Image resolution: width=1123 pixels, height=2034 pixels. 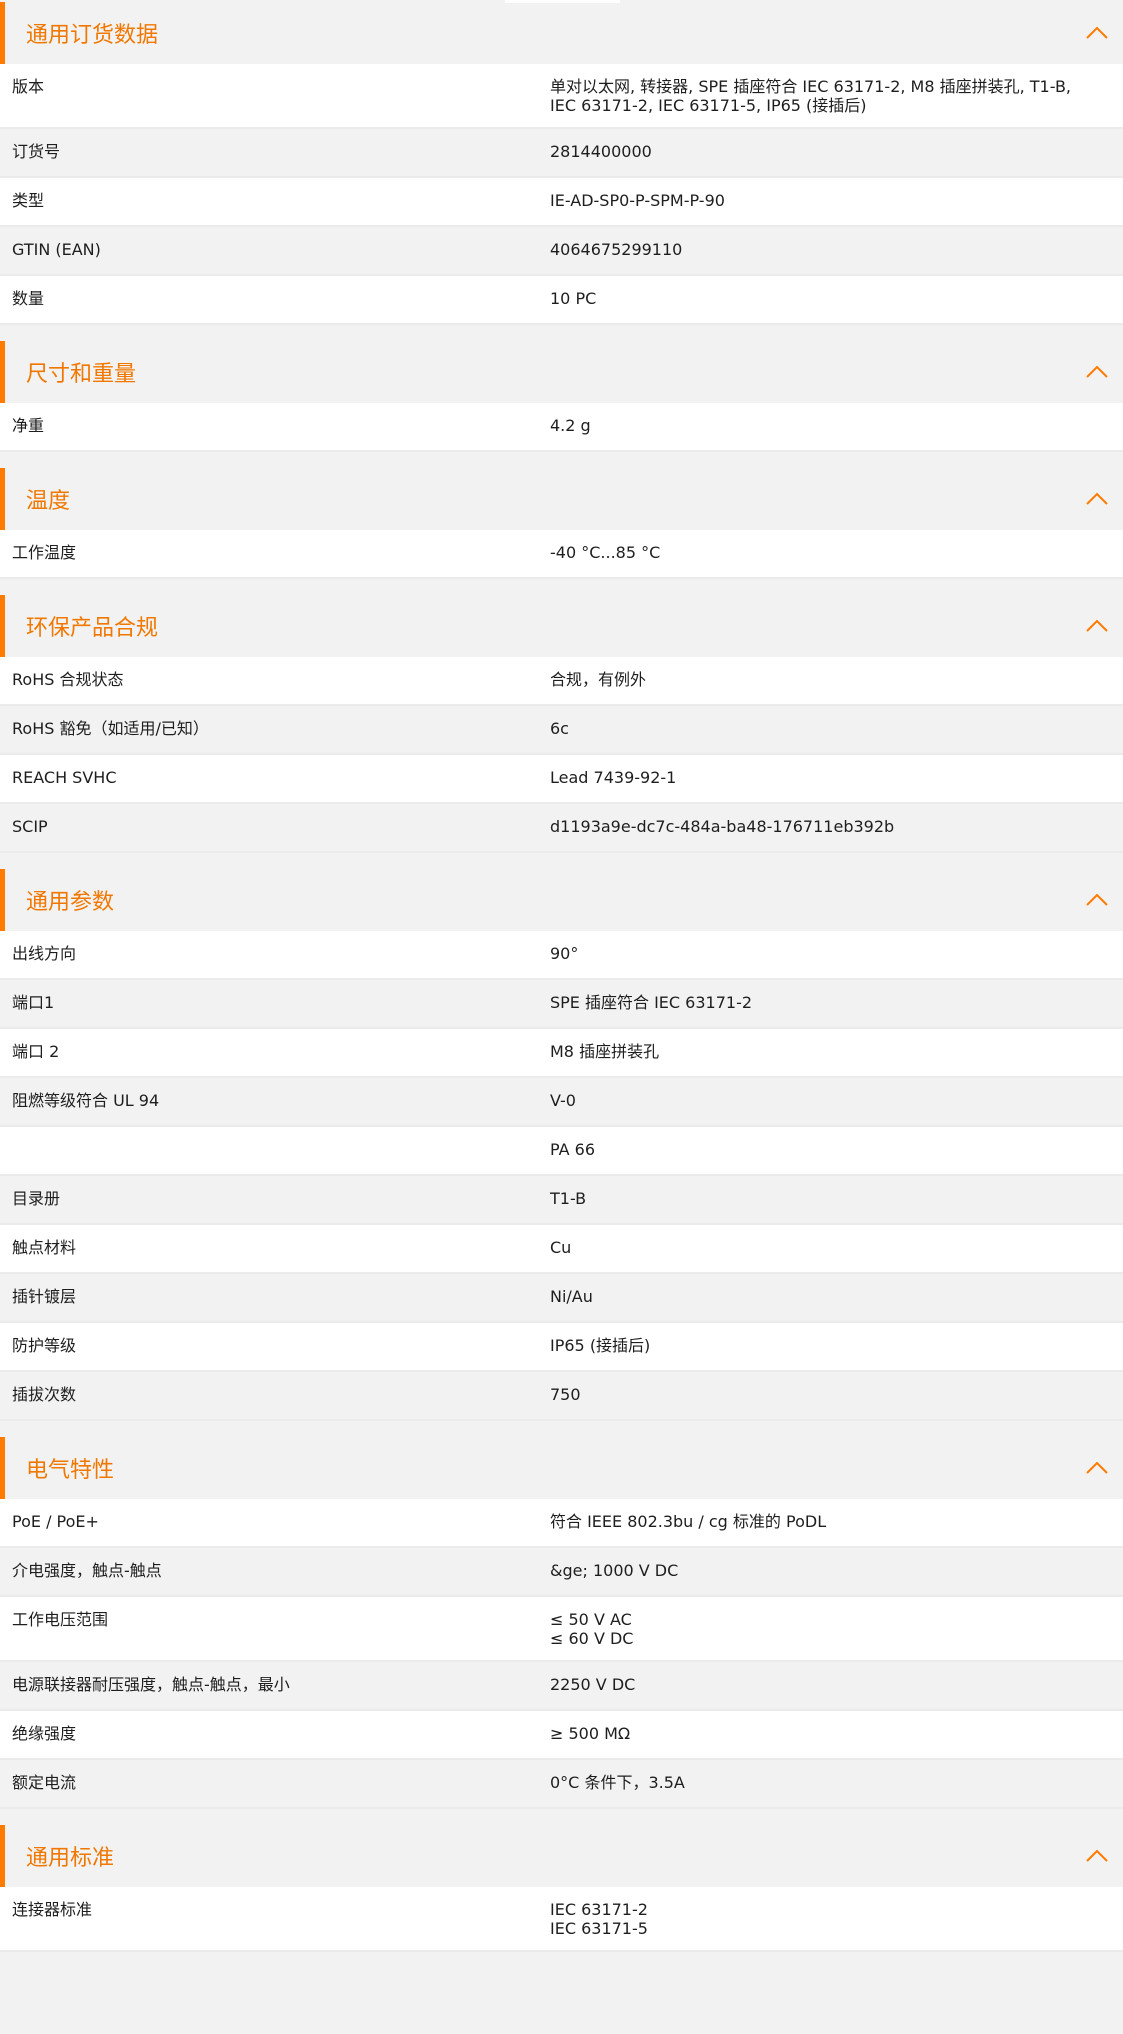 What do you see at coordinates (836, 1395) in the screenshot?
I see `spec-value: 750` at bounding box center [836, 1395].